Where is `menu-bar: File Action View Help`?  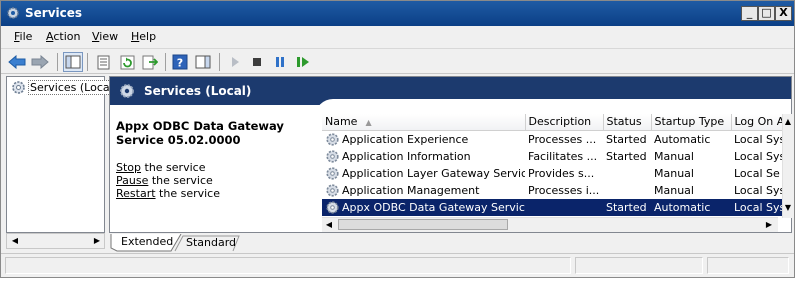
menu-bar: File Action View Help is located at coordinates (397, 37).